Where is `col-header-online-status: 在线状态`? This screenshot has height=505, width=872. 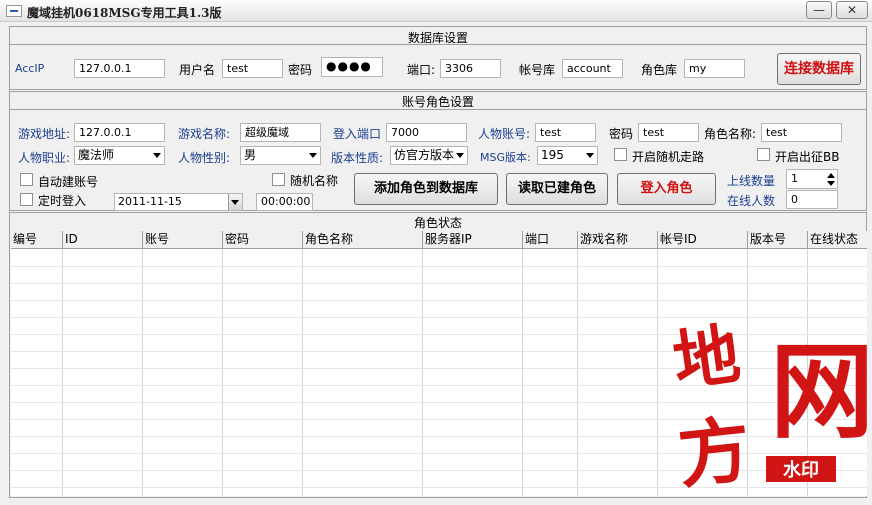
col-header-online-status: 在线状态 is located at coordinates (837, 240).